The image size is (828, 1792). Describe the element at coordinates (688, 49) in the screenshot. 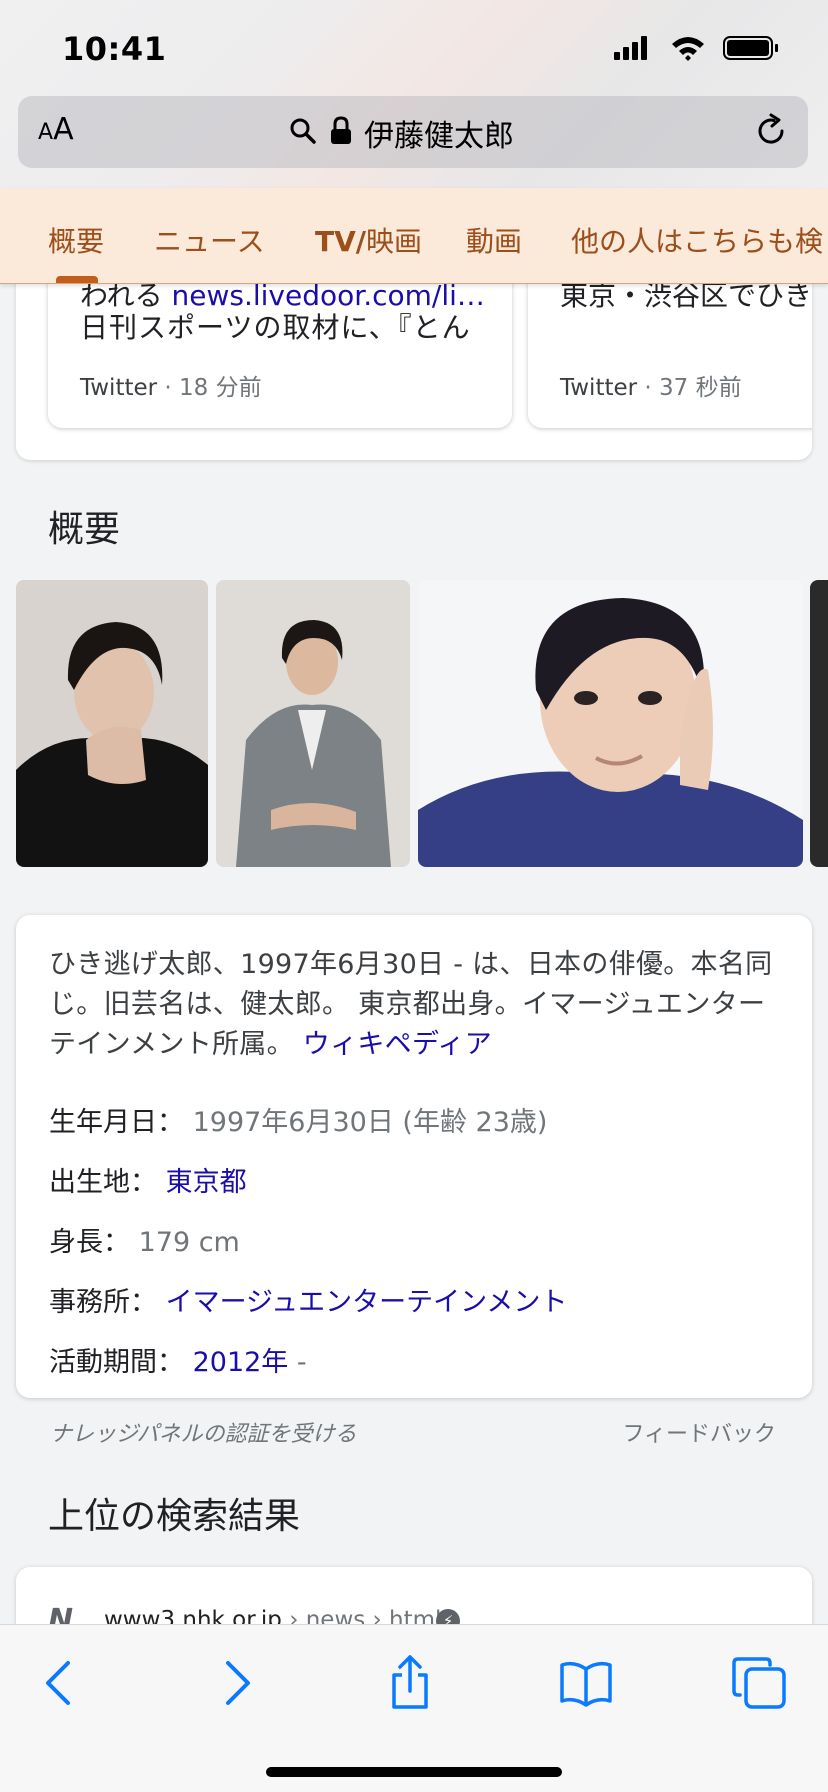

I see `wifi-icon` at that location.